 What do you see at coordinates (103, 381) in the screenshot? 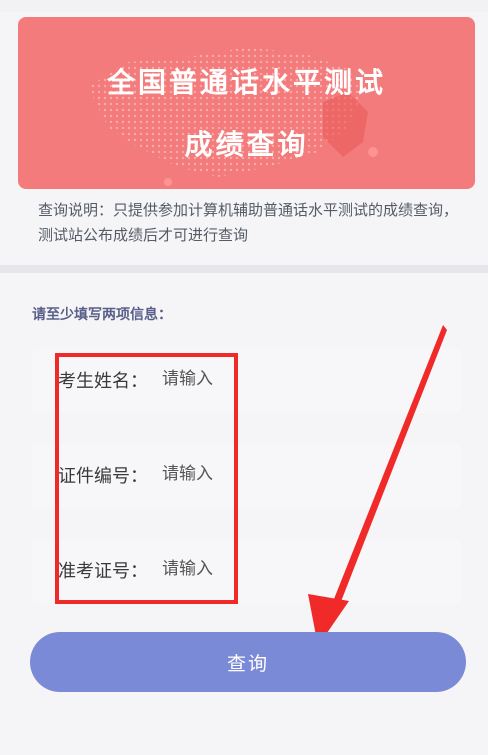
I see `name-label: 考生姓名：` at bounding box center [103, 381].